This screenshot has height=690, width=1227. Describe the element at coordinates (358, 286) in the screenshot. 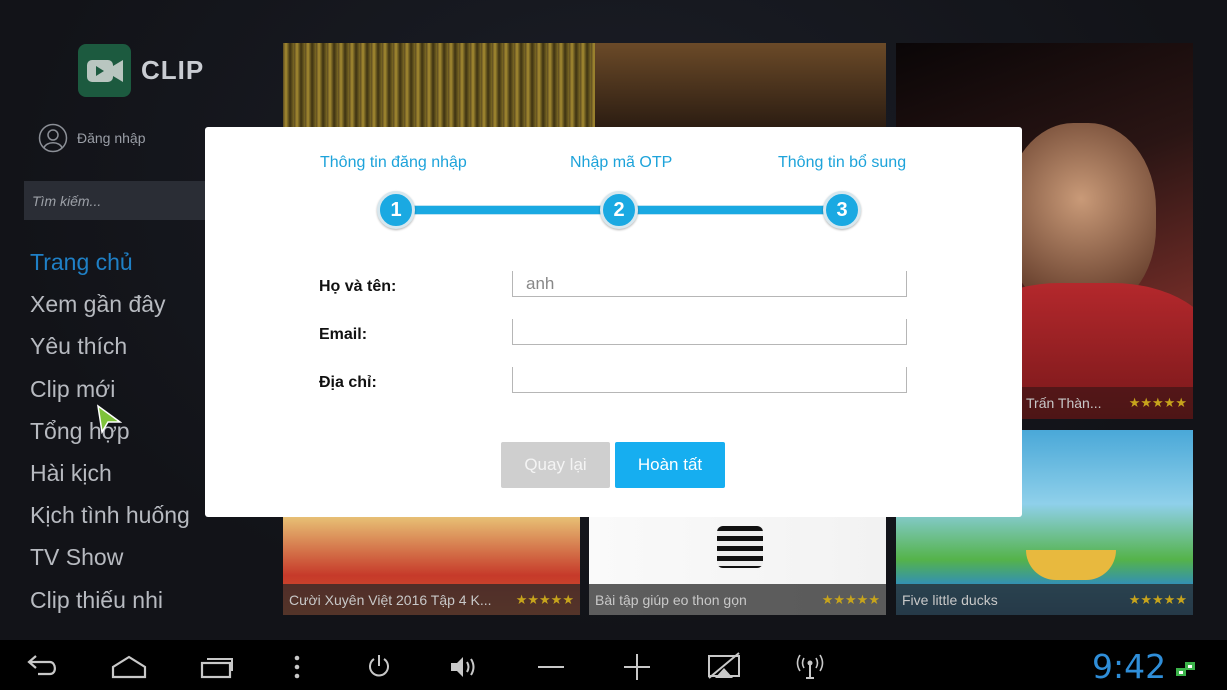

I see `full-name-label: Họ và tên:` at that location.